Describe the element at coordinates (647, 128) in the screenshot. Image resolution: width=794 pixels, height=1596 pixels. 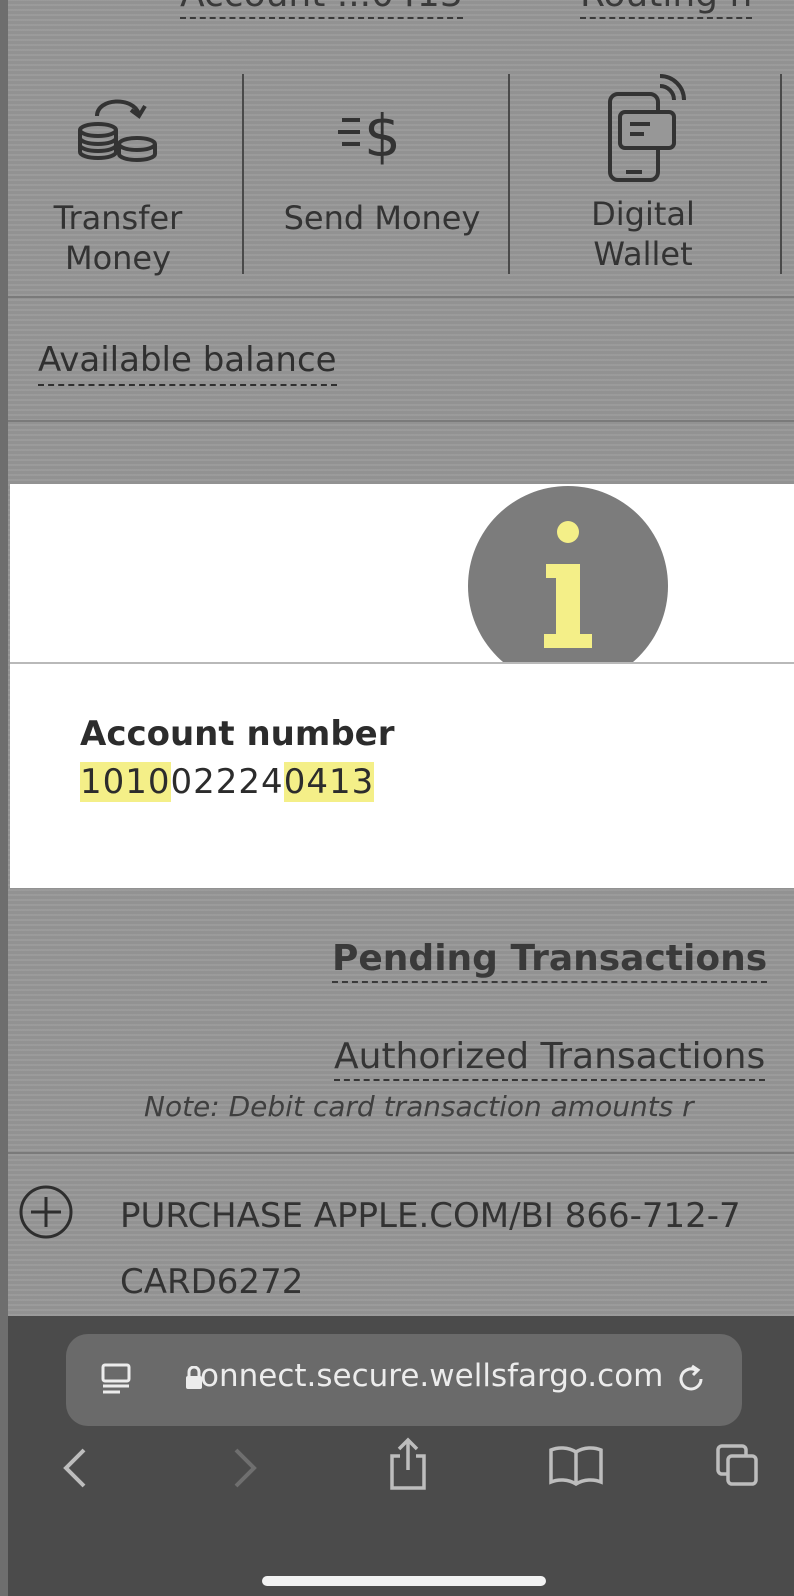
I see `digital-wallet-icon` at that location.